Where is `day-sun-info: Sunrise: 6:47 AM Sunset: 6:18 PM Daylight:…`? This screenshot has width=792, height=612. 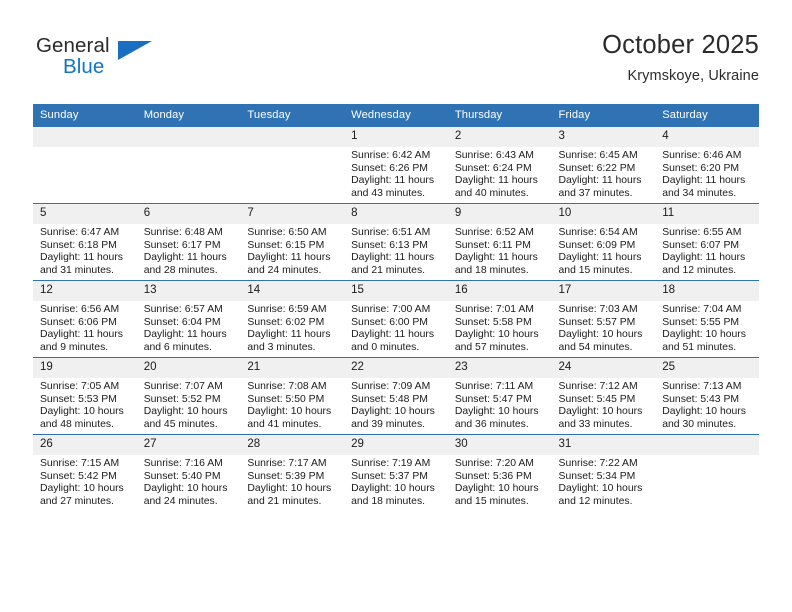 day-sun-info: Sunrise: 6:47 AM Sunset: 6:18 PM Daylight:… is located at coordinates (85, 250).